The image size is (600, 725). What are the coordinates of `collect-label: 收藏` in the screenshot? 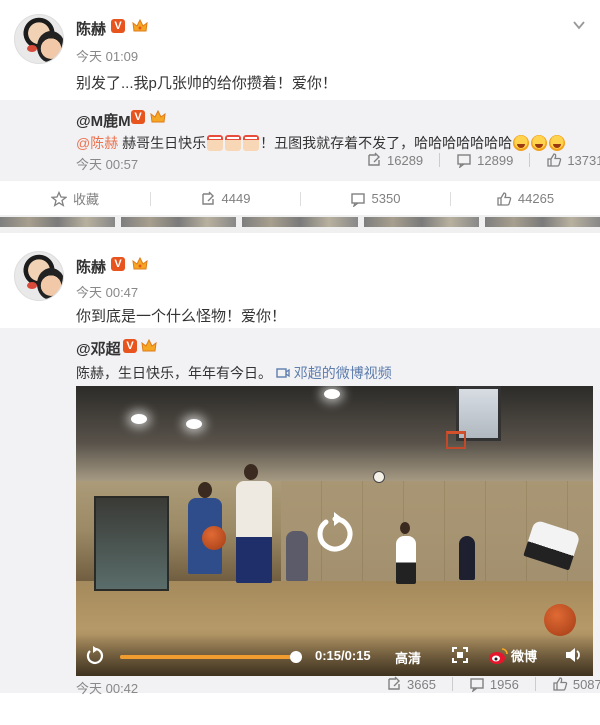 It's located at (85, 199).